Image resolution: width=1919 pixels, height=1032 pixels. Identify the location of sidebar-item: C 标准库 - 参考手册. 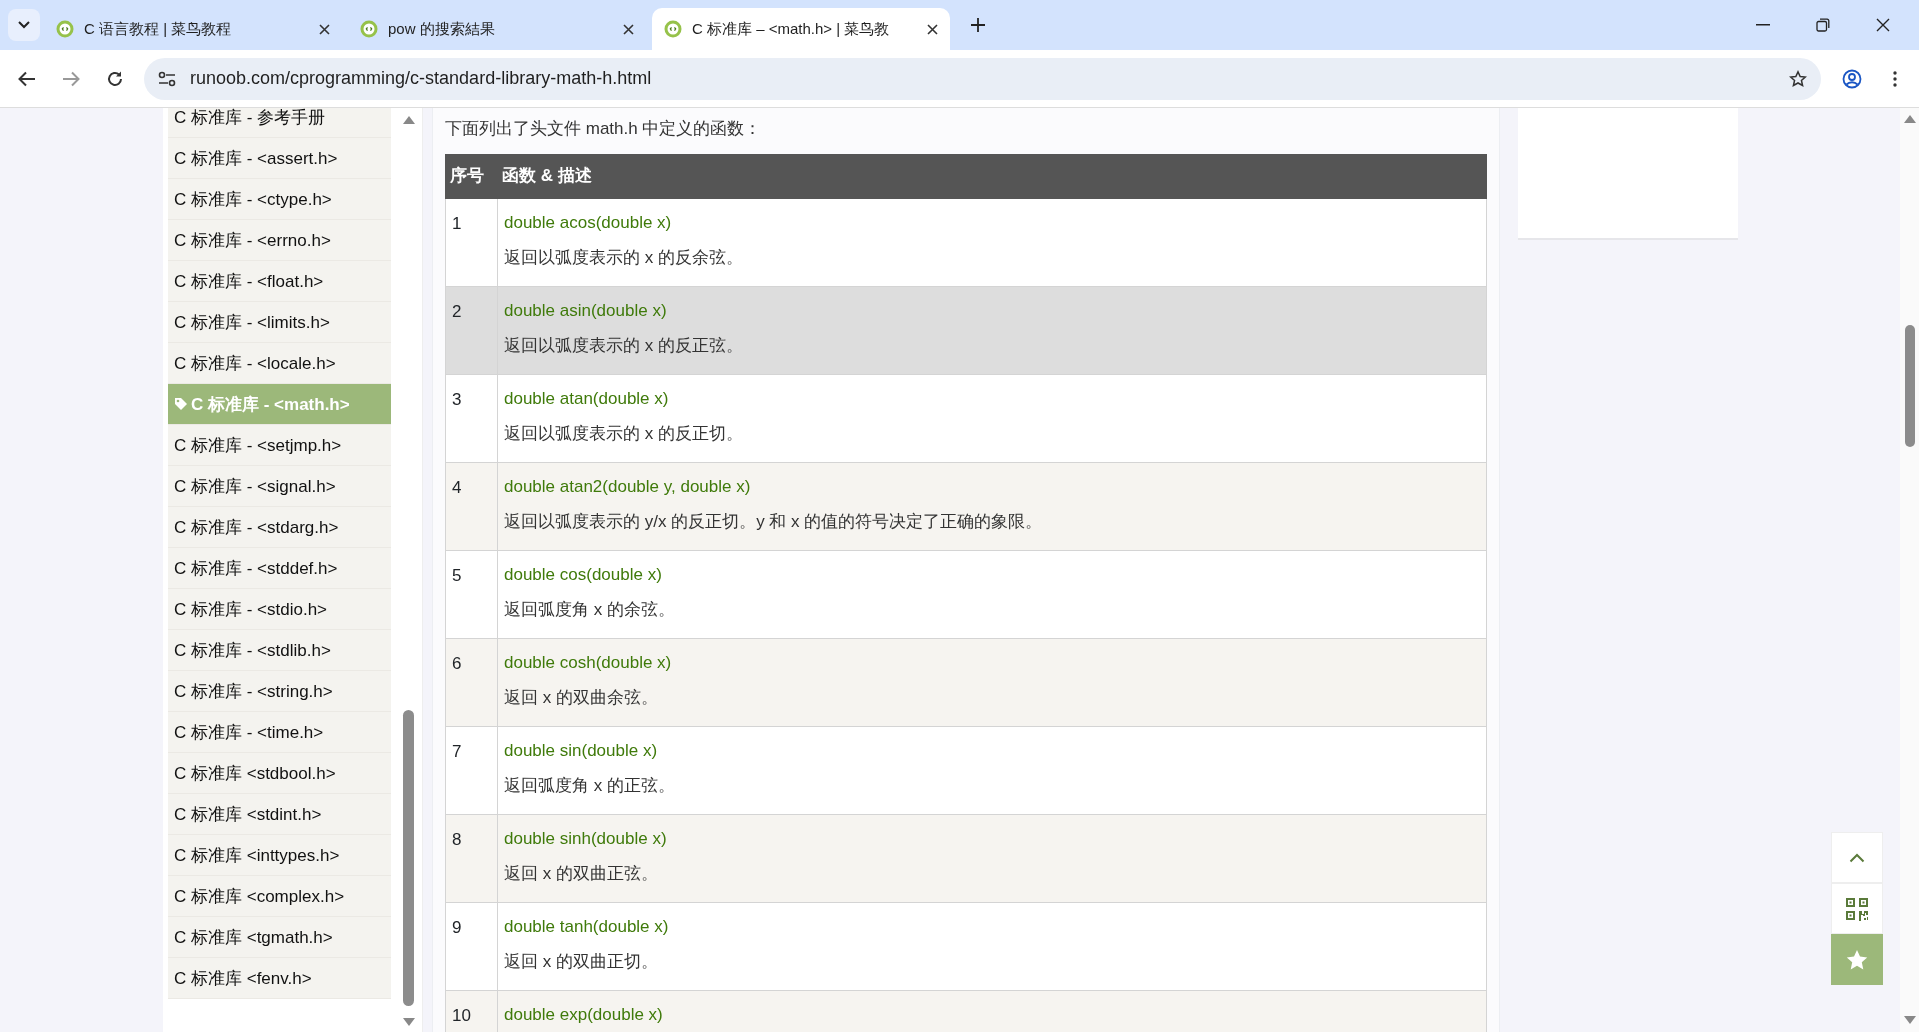
(279, 123).